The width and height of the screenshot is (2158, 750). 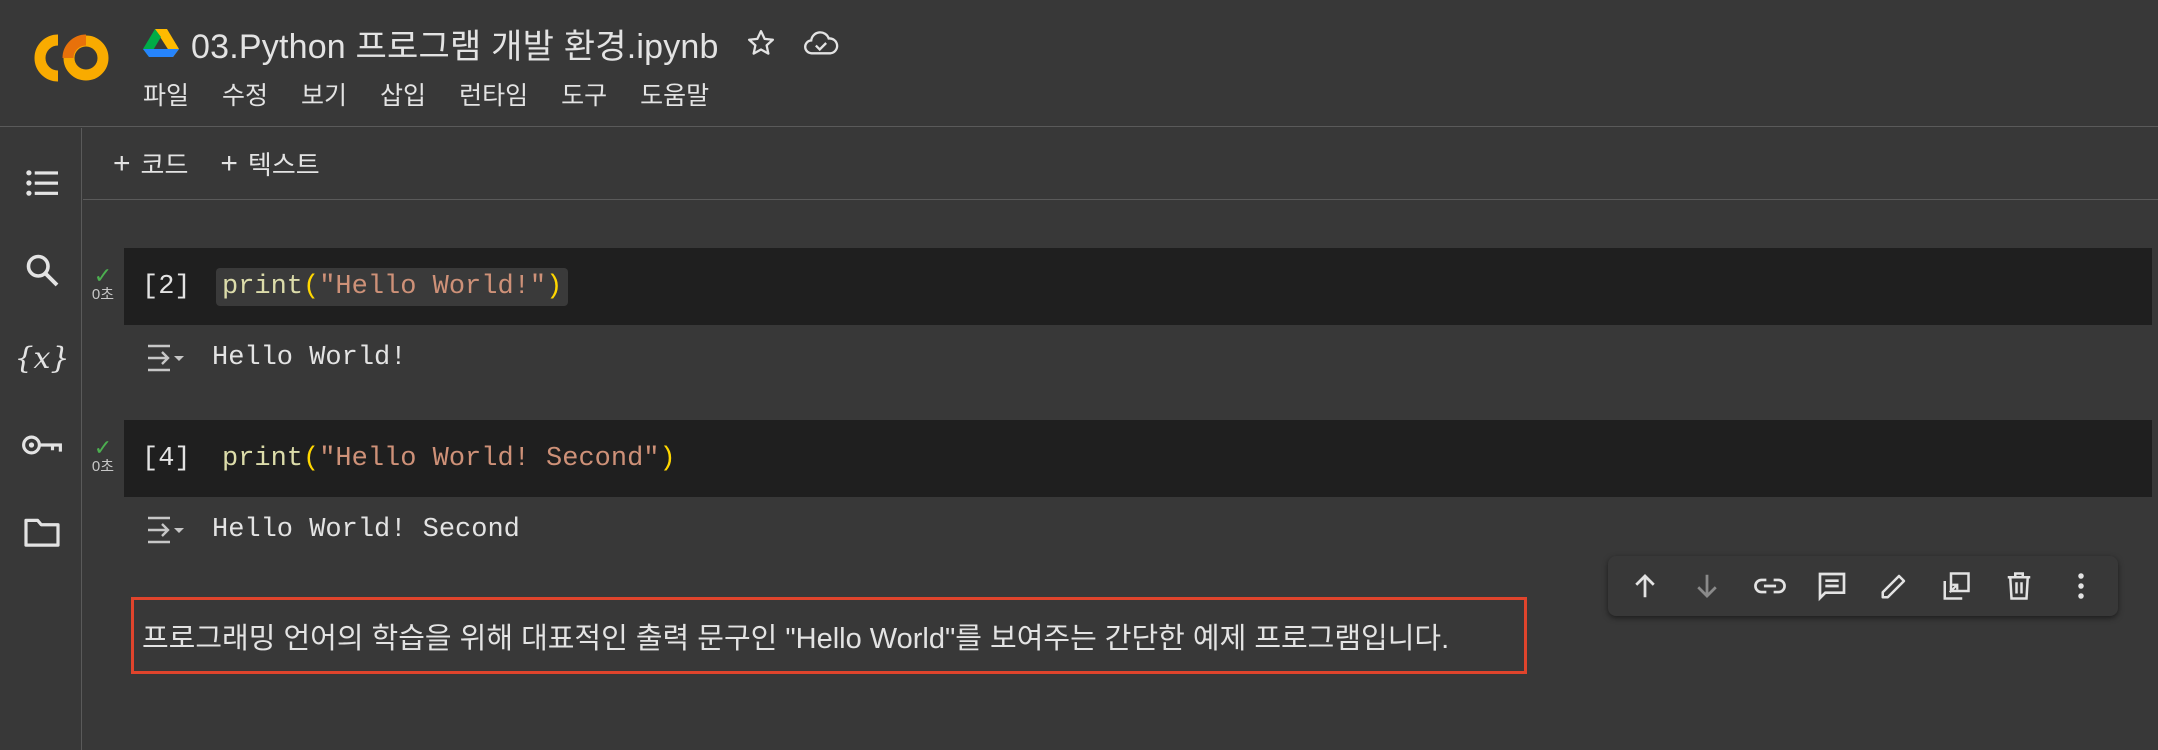 What do you see at coordinates (489, 458) in the screenshot?
I see `code-string: "Hello World! Second"` at bounding box center [489, 458].